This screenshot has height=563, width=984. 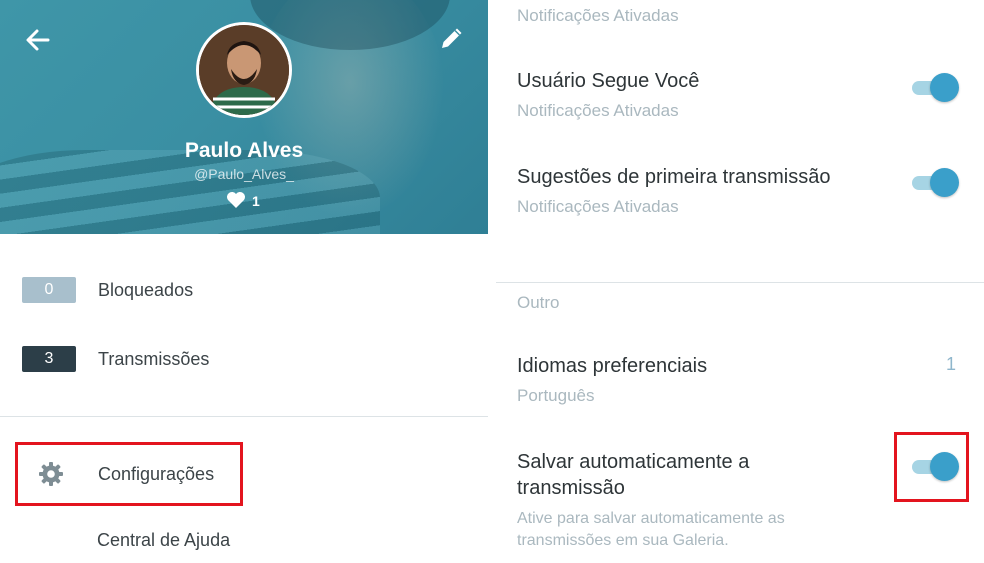 I want to click on setting-title: Usuário Segue Você, so click(x=608, y=81).